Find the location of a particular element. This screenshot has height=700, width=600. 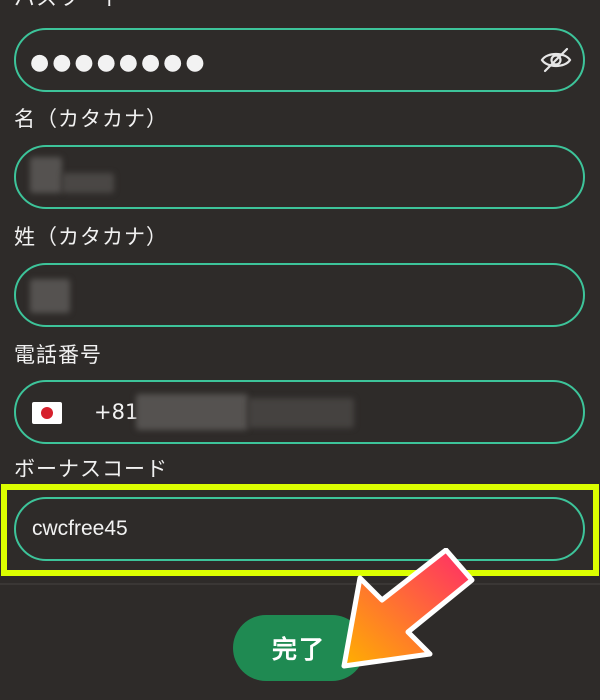

blurred-last-name is located at coordinates (50, 296).